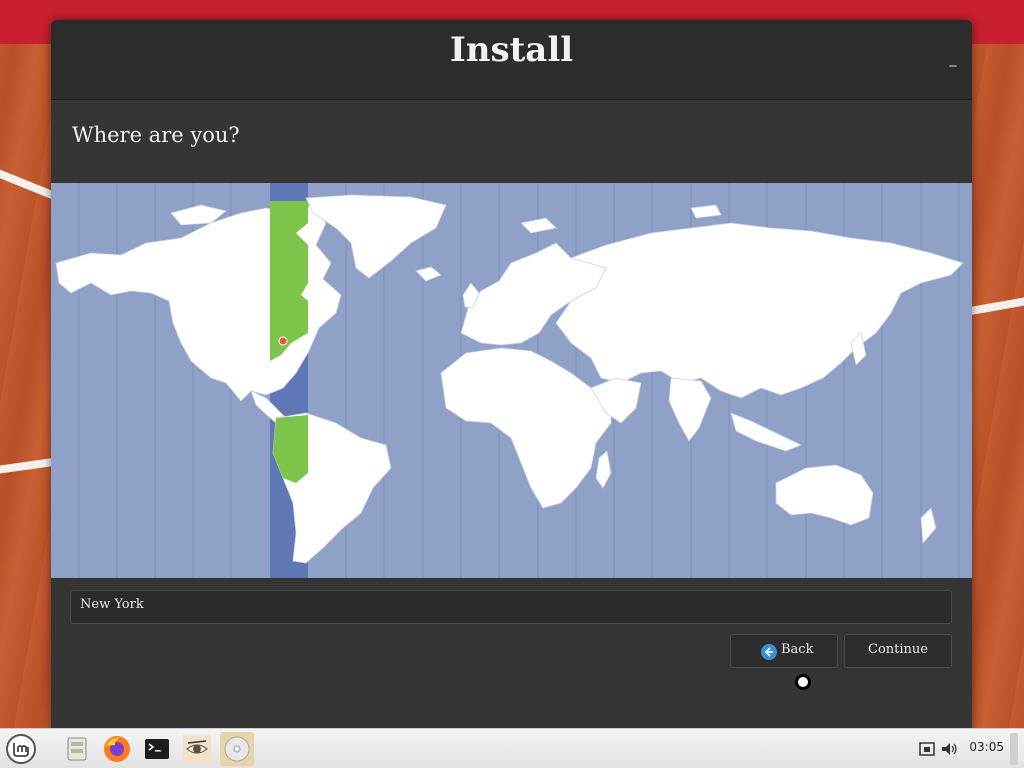 The image size is (1024, 768). I want to click on back-arrow-icon, so click(769, 652).